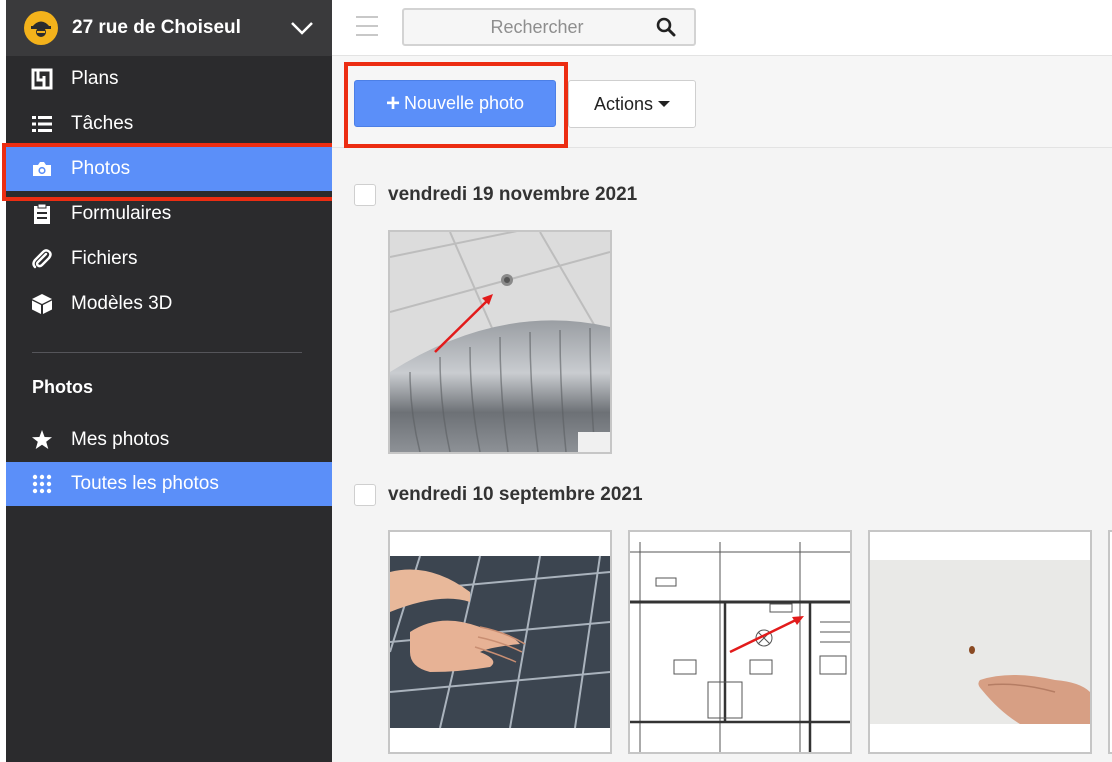 The image size is (1112, 762). I want to click on plus-icon: +, so click(392, 103).